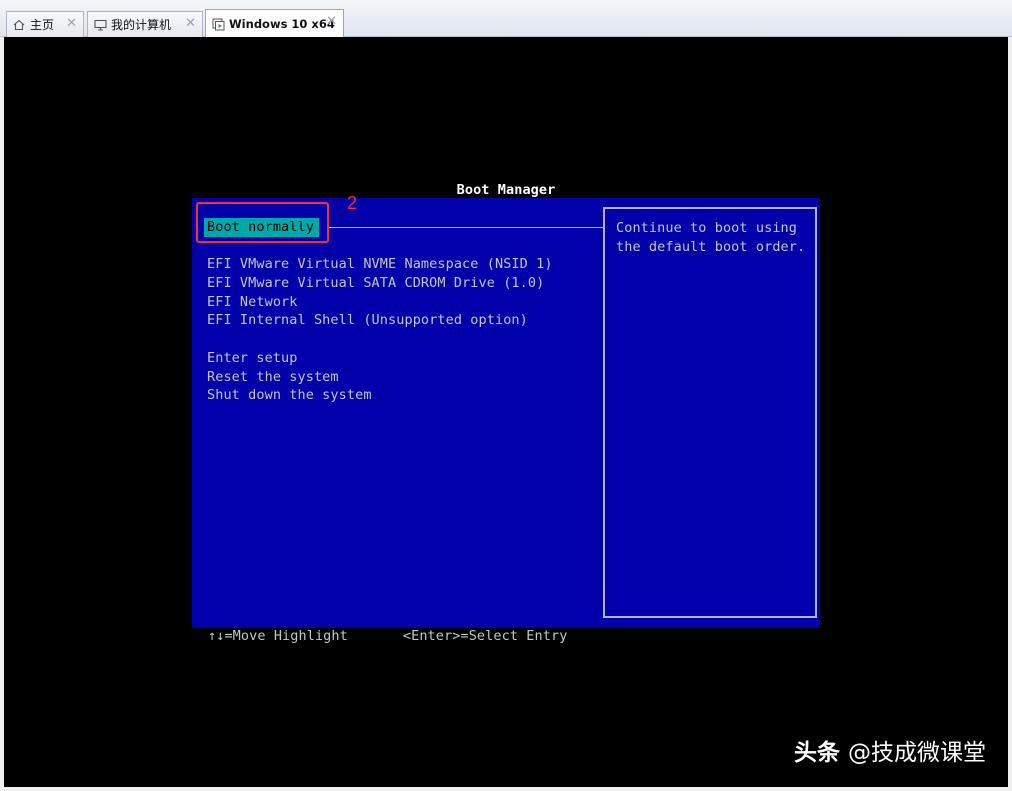 Image resolution: width=1012 pixels, height=791 pixels. I want to click on select-entry-hint: <Enter>=Select Entry, so click(485, 636).